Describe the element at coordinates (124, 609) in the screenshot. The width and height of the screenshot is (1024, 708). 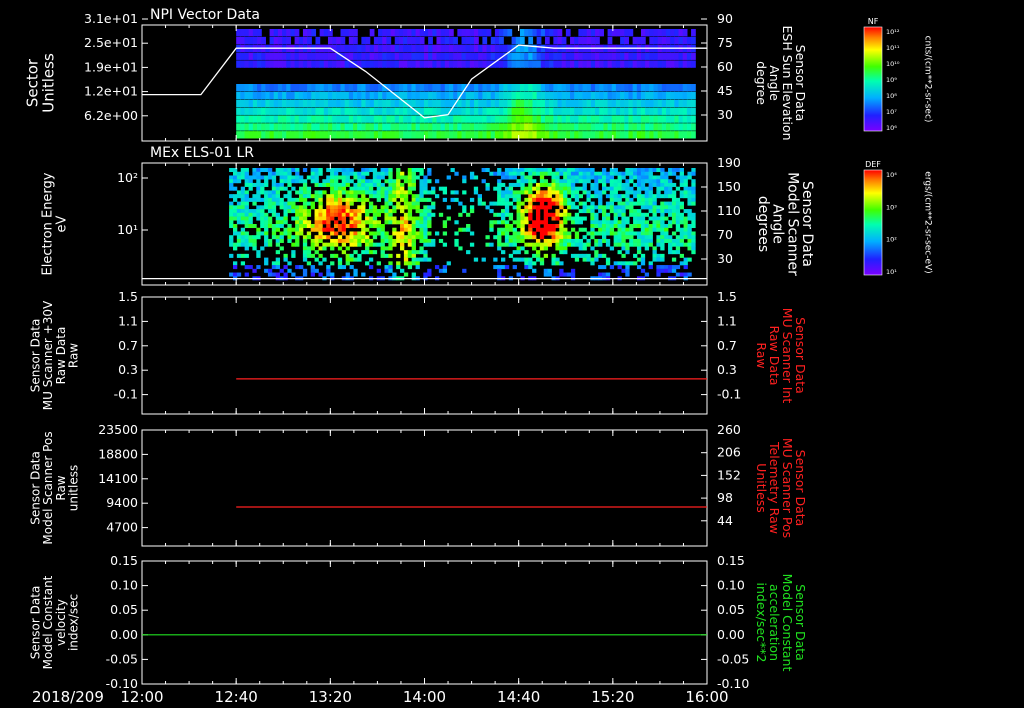
I see `y-tick-label: 0.05` at that location.